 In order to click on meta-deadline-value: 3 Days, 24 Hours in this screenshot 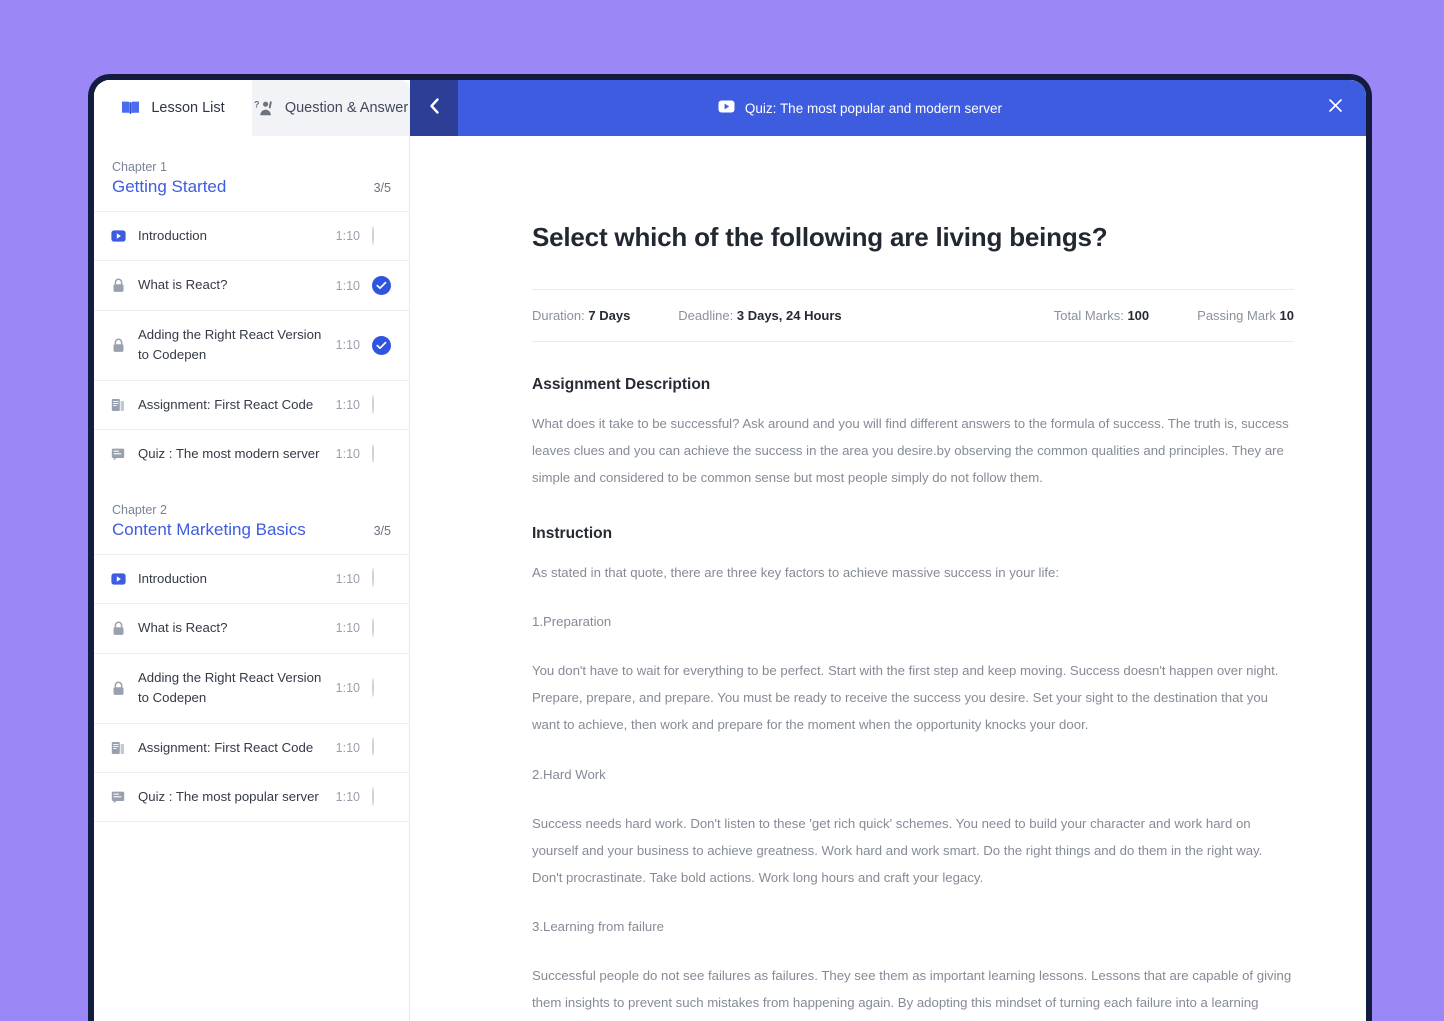, I will do `click(789, 315)`.